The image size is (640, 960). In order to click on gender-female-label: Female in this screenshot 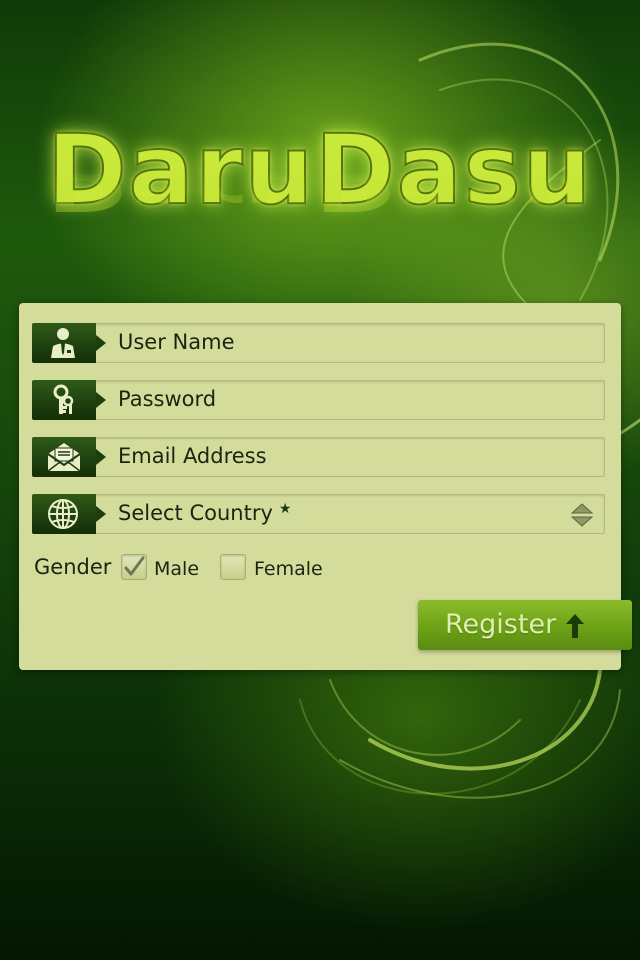, I will do `click(288, 569)`.